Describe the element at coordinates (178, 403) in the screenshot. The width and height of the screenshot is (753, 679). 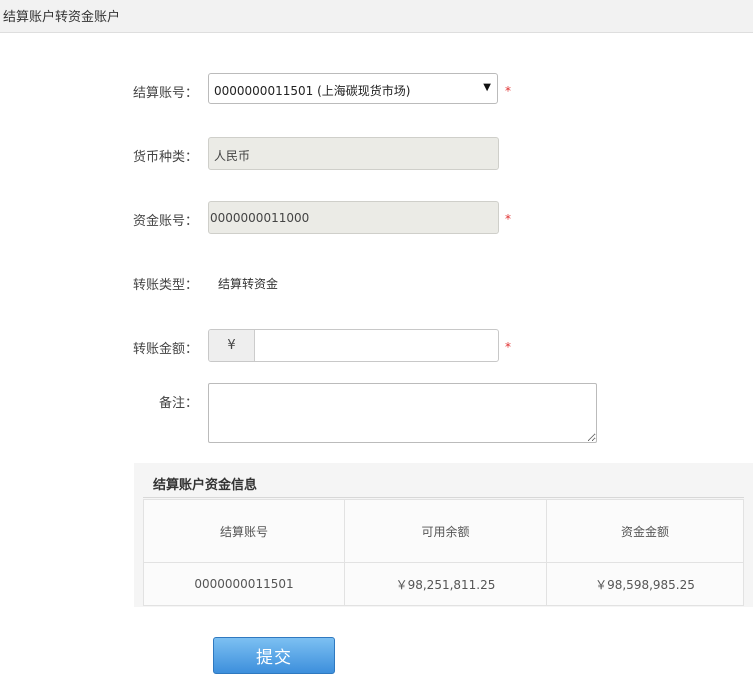
I see `remark-label: 备注：` at that location.